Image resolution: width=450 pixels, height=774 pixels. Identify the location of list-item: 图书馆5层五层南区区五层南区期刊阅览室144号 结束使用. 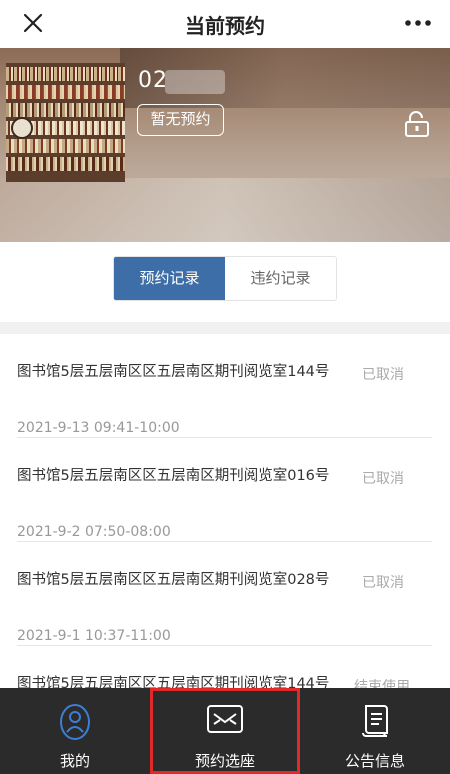
(225, 667).